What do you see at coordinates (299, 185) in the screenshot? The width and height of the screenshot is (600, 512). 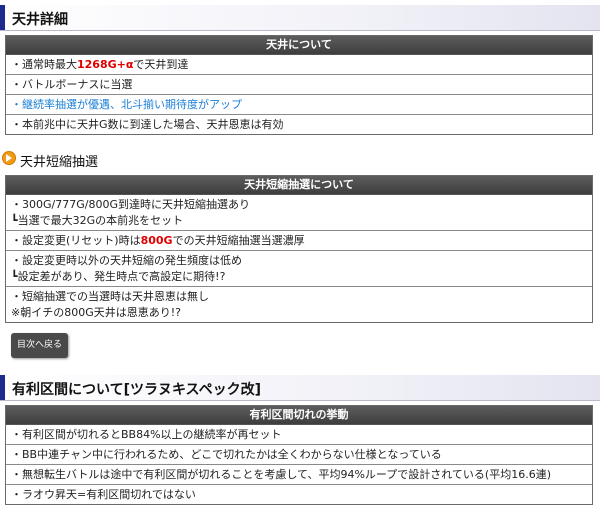 I see `table-header: 天井短縮抽選について` at bounding box center [299, 185].